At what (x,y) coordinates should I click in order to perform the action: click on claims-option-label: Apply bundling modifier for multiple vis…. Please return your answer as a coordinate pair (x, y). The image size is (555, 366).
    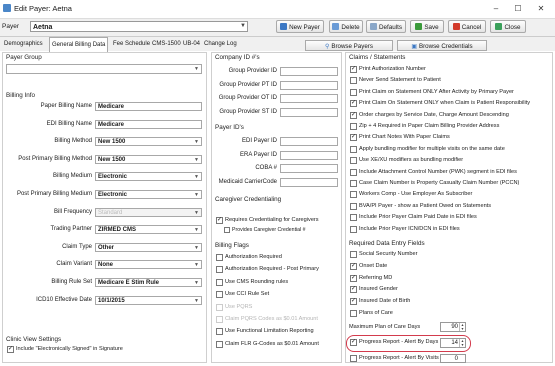
    Looking at the image, I should click on (432, 148).